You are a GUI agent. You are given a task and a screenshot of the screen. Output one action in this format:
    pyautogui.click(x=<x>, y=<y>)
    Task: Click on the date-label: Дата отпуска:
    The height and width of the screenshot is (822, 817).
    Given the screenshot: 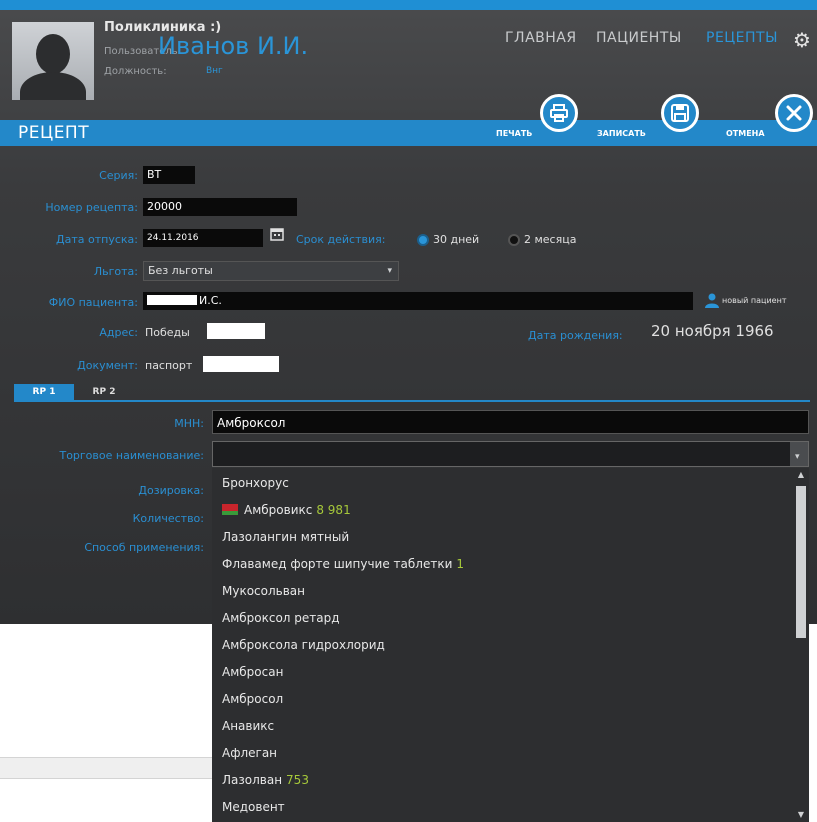 What is the action you would take?
    pyautogui.click(x=97, y=239)
    